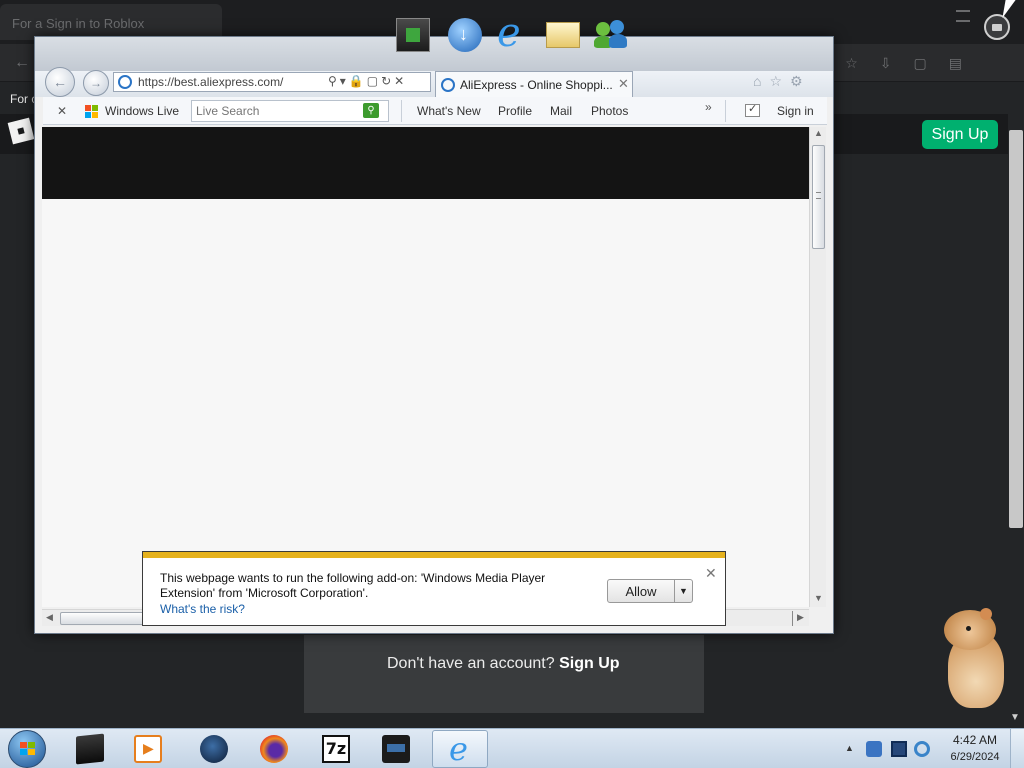 This screenshot has width=1024, height=768. I want to click on floating-icon-dock: e, so click(514, 34).